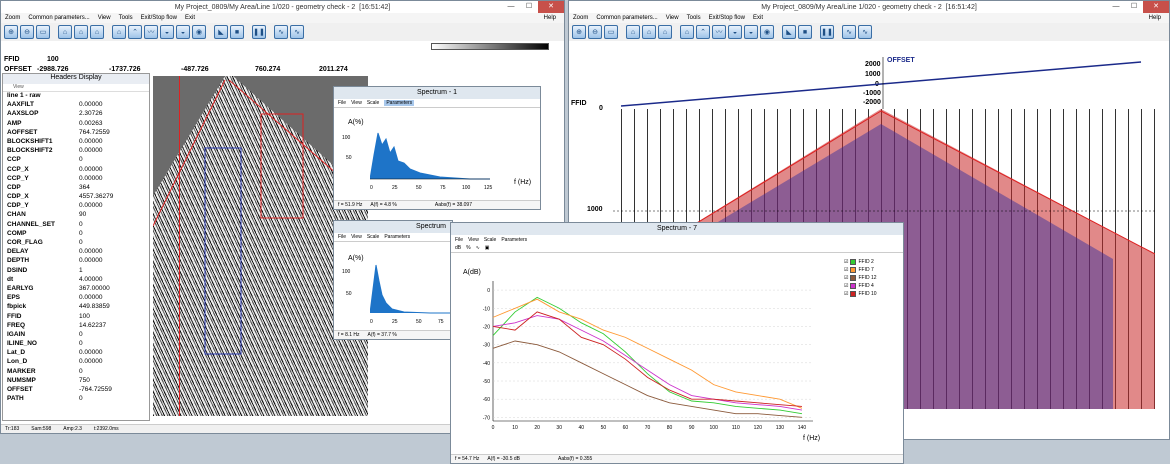 The width and height of the screenshot is (1170, 464). Describe the element at coordinates (626, 428) in the screenshot. I see `x-tick-label: 60` at that location.